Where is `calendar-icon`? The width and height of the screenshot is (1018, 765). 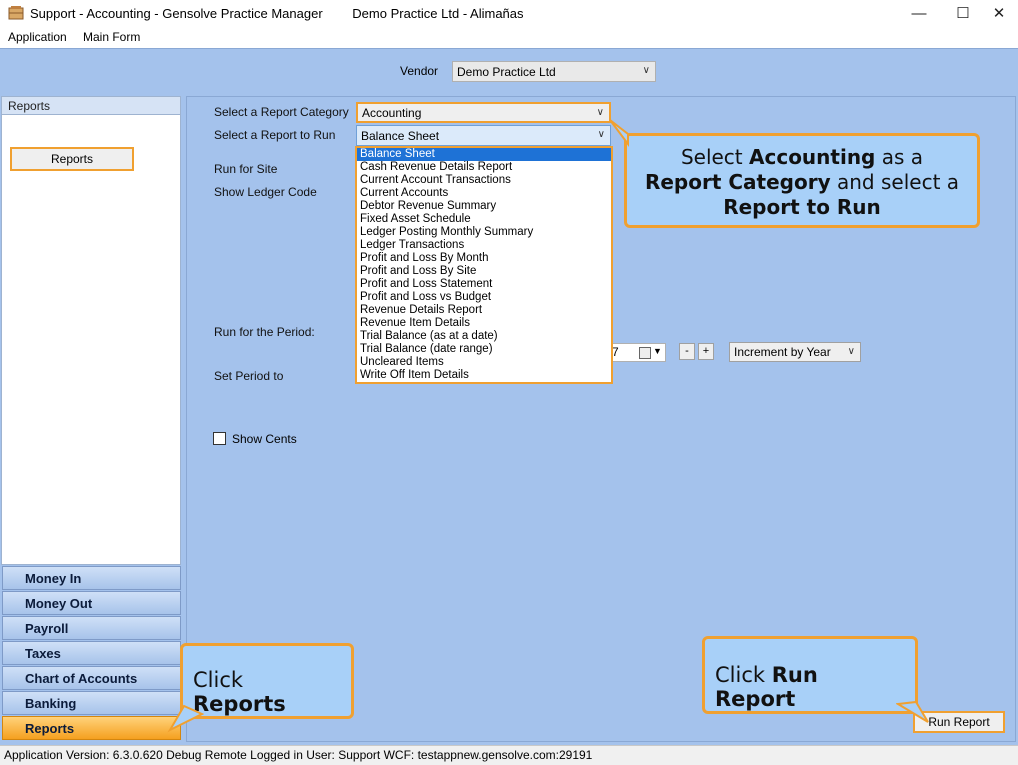
calendar-icon is located at coordinates (645, 353).